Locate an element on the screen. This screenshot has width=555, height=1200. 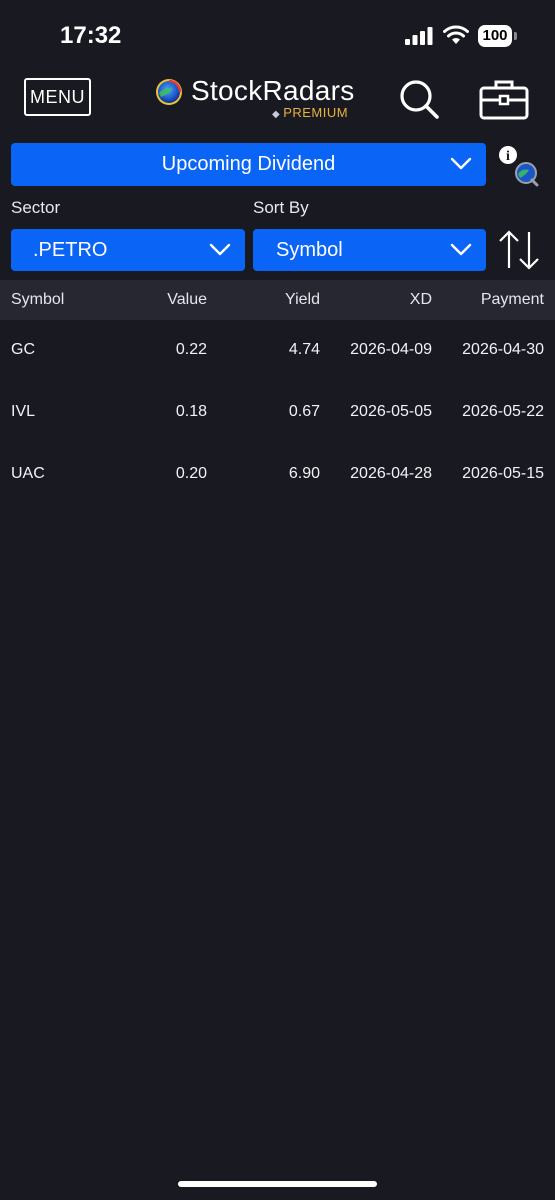
signal-icon is located at coordinates (419, 36).